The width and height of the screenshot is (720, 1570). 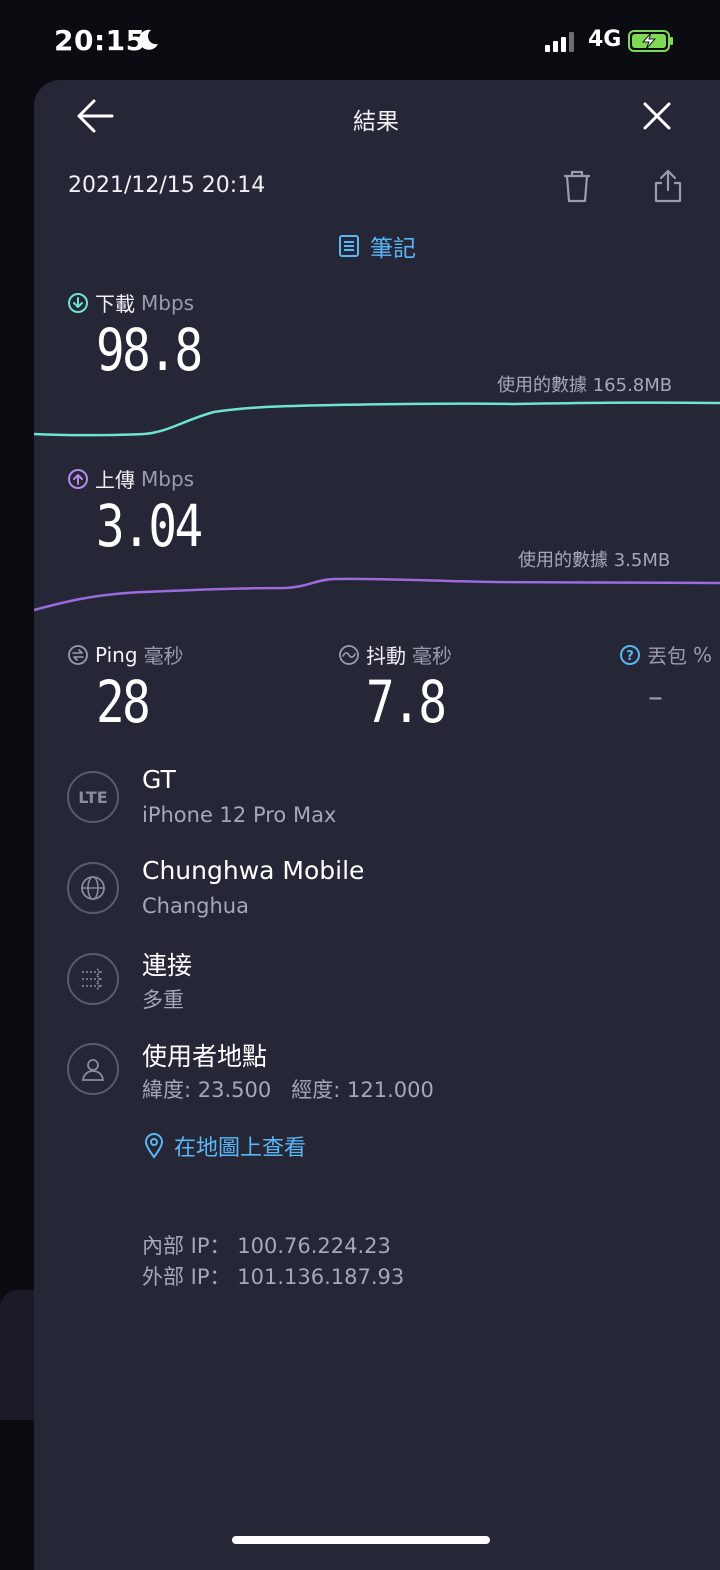 I want to click on home-indicator, so click(x=361, y=1540).